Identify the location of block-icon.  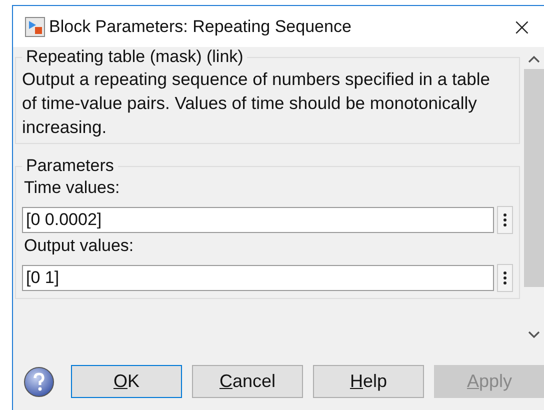
(35, 26).